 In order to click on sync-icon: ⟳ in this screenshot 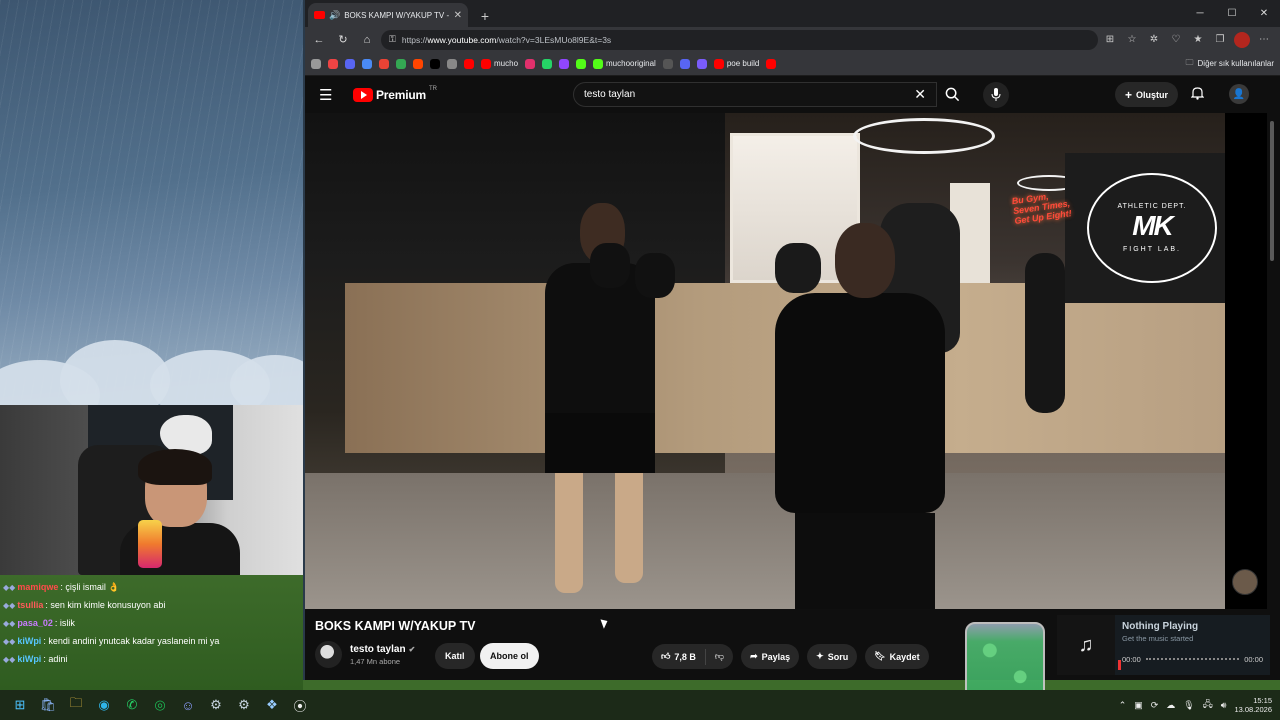, I will do `click(1155, 705)`.